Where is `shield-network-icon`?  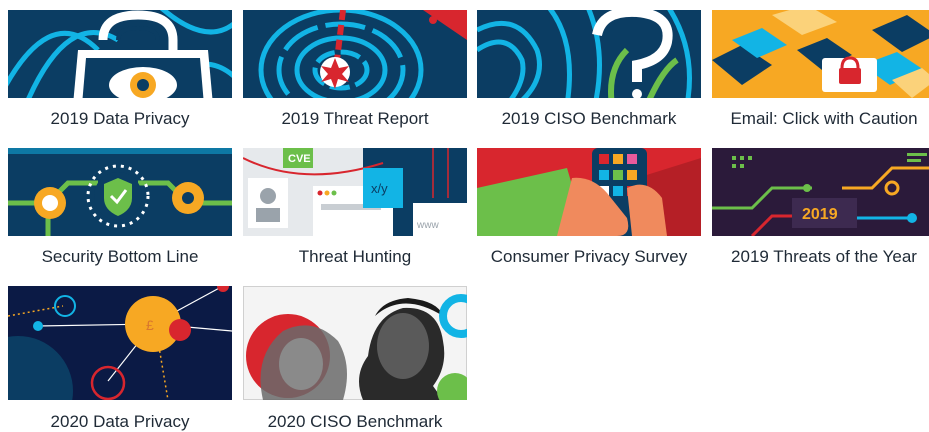 shield-network-icon is located at coordinates (120, 192).